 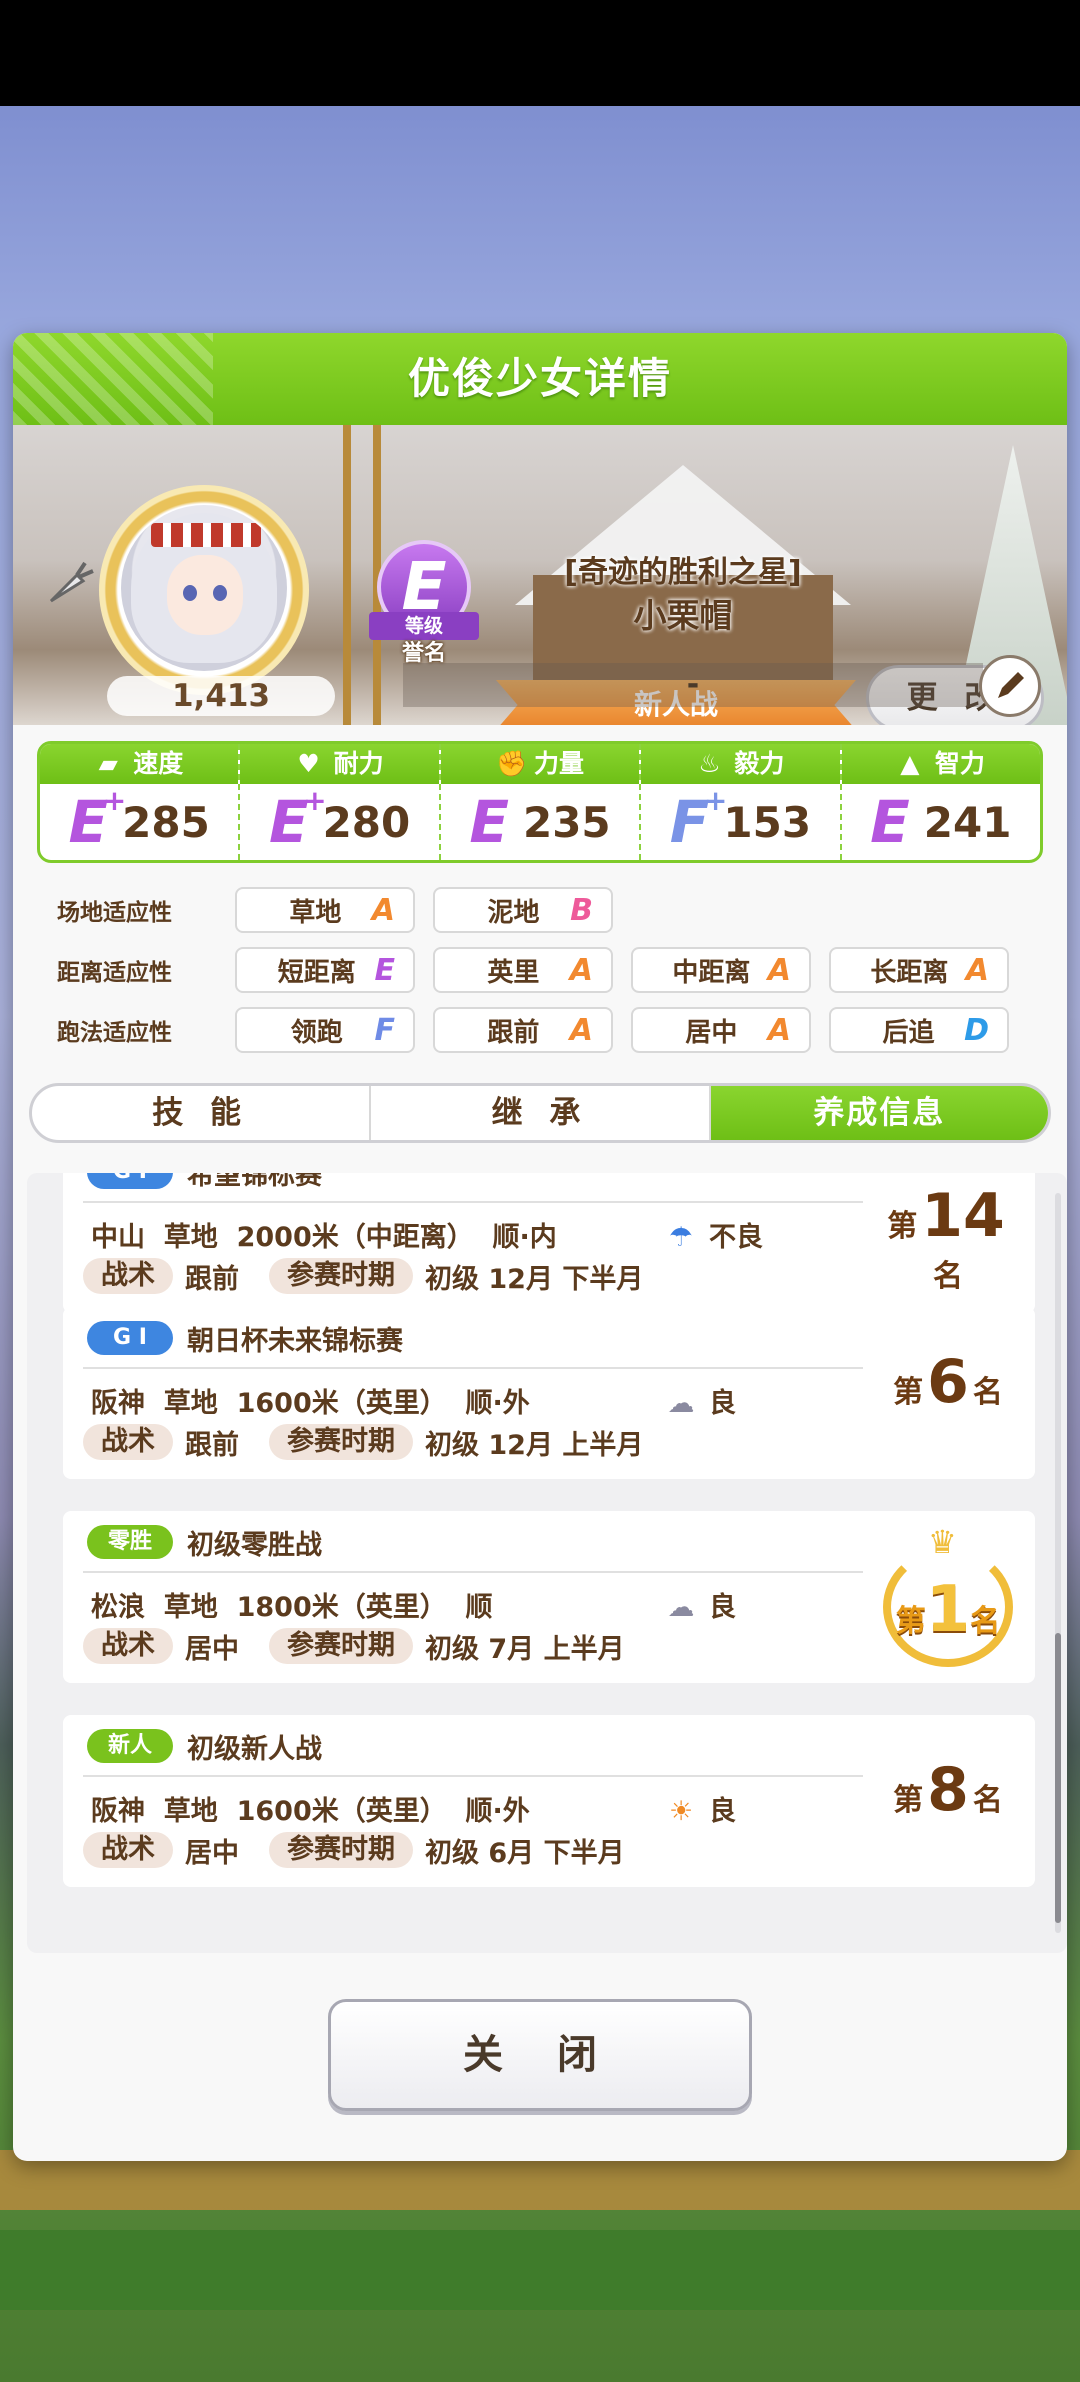 I want to click on track-aptitude-row: 场地适应性 草地 A 泥地 B, so click(x=344, y=910).